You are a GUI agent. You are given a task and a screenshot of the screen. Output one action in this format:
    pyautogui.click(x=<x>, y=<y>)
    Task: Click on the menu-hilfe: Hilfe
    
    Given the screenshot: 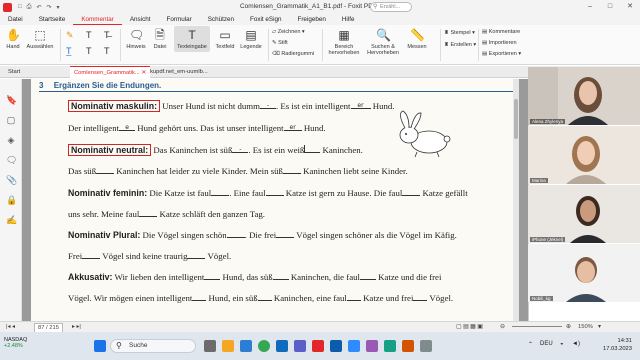 What is the action you would take?
    pyautogui.click(x=348, y=19)
    